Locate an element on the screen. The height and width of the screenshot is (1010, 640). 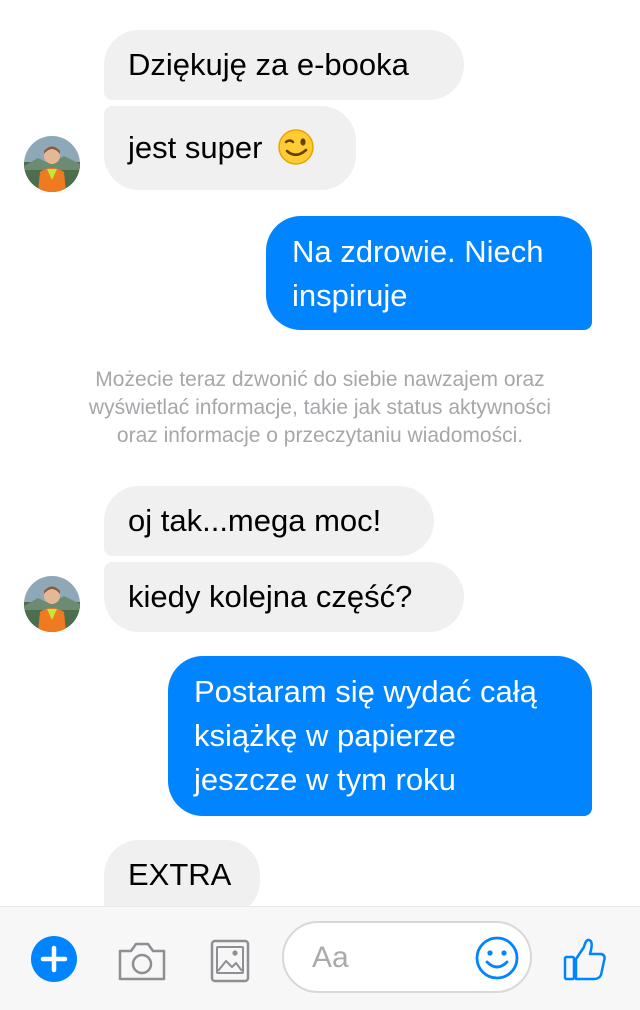
message-line: książkę w papierze is located at coordinates (325, 735).